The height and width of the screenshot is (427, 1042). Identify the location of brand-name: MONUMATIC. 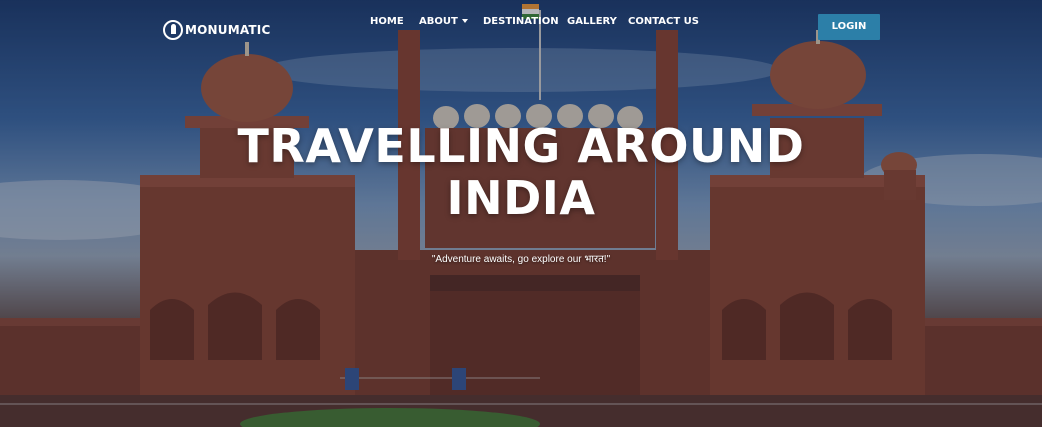
(228, 30).